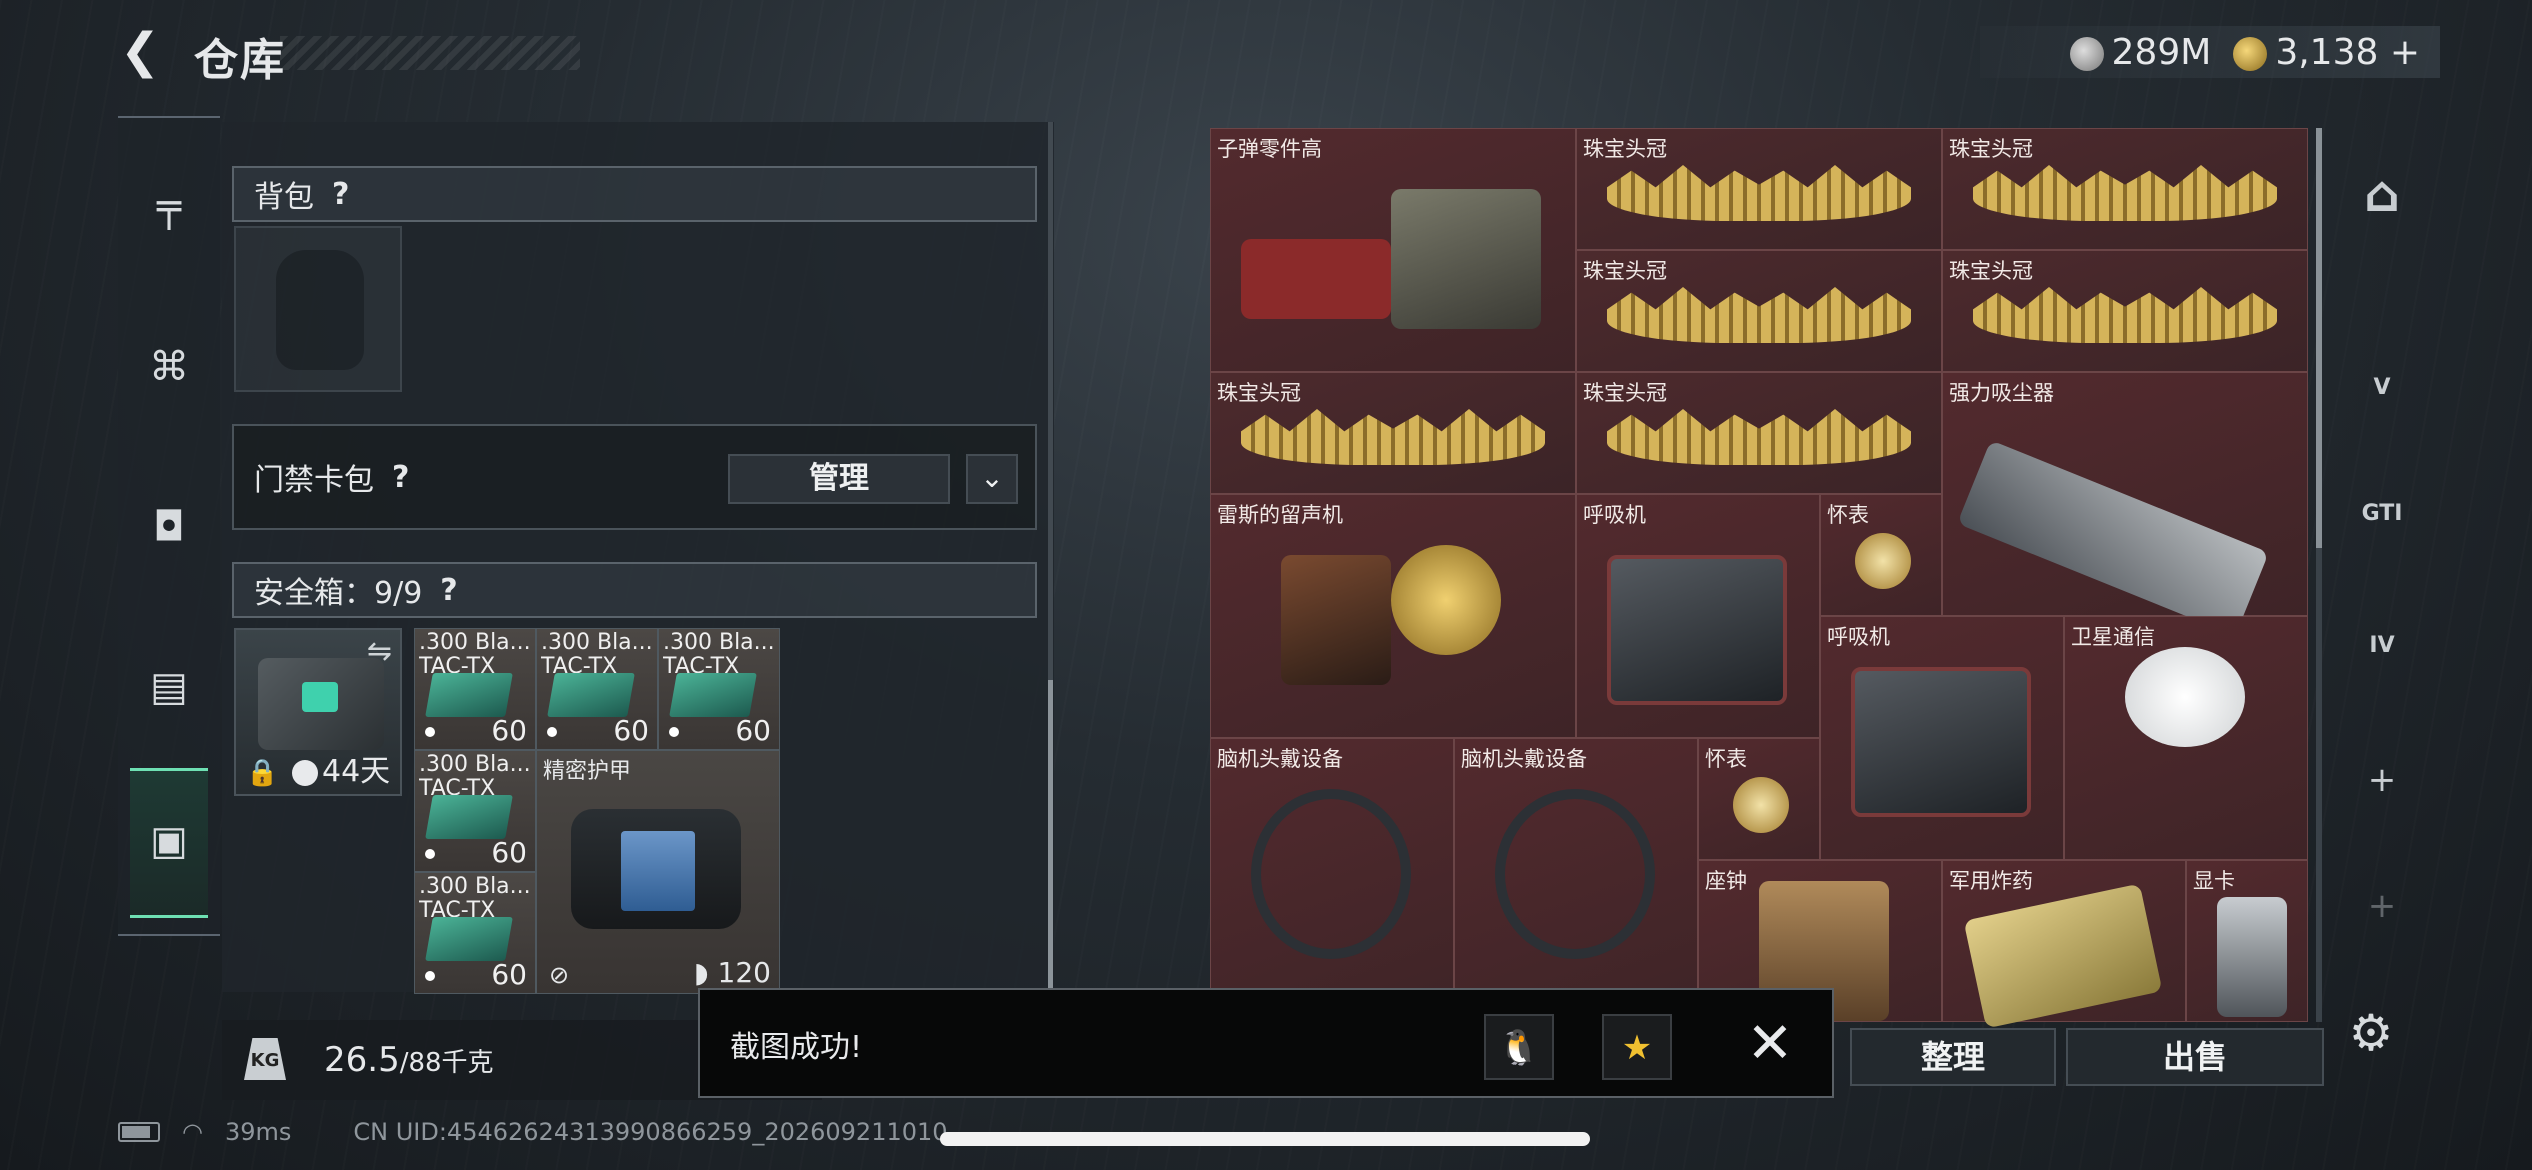 This screenshot has width=2532, height=1170. Describe the element at coordinates (732, 972) in the screenshot. I see `armor-durability: ◗ 120` at that location.